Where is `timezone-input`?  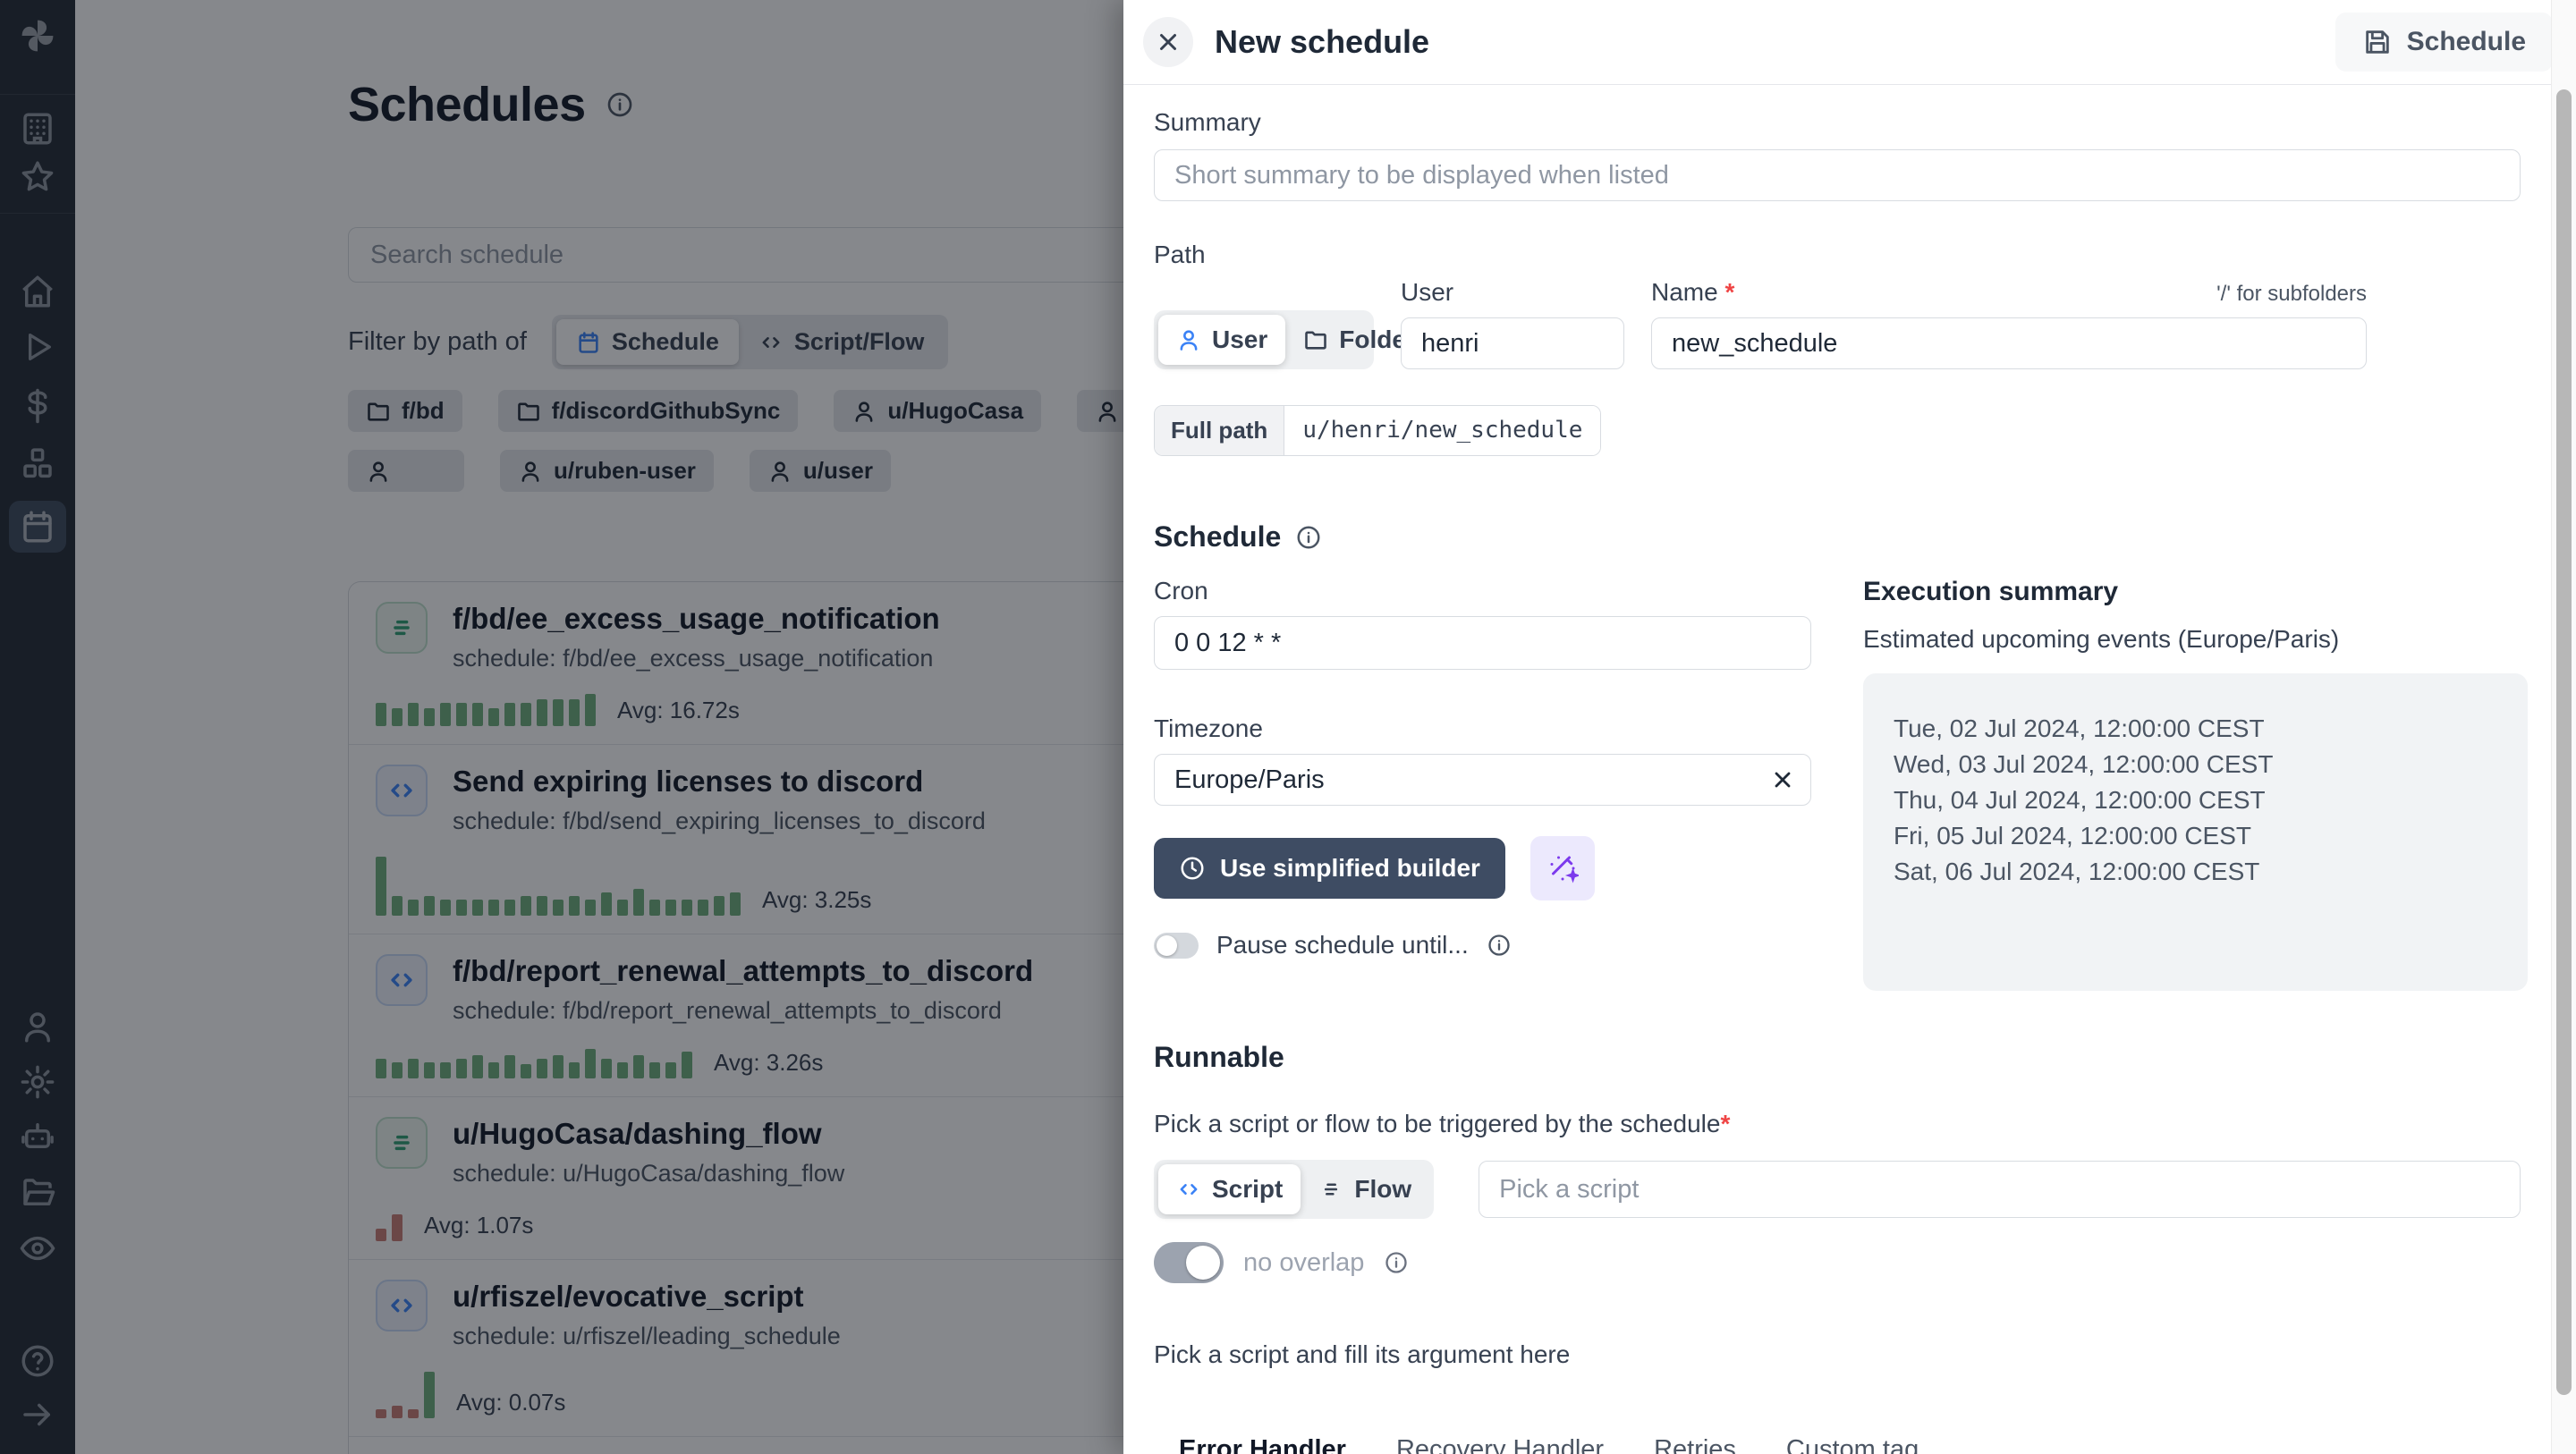 timezone-input is located at coordinates (1482, 780).